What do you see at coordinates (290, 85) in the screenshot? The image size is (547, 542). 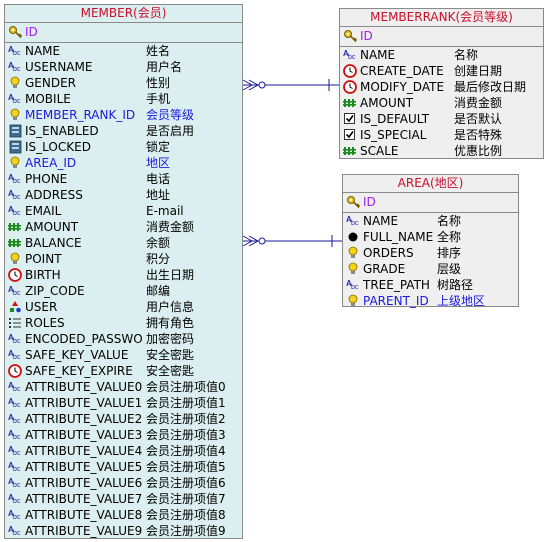 I see `member-to-memberrank-connector` at bounding box center [290, 85].